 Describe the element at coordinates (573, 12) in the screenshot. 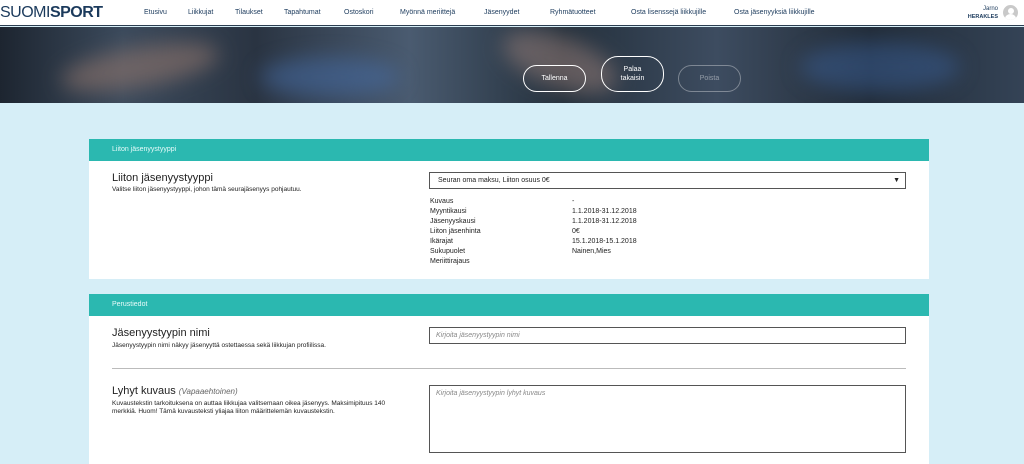

I see `nav-item-ryhmatuotteet: Ryhmätuotteet` at that location.